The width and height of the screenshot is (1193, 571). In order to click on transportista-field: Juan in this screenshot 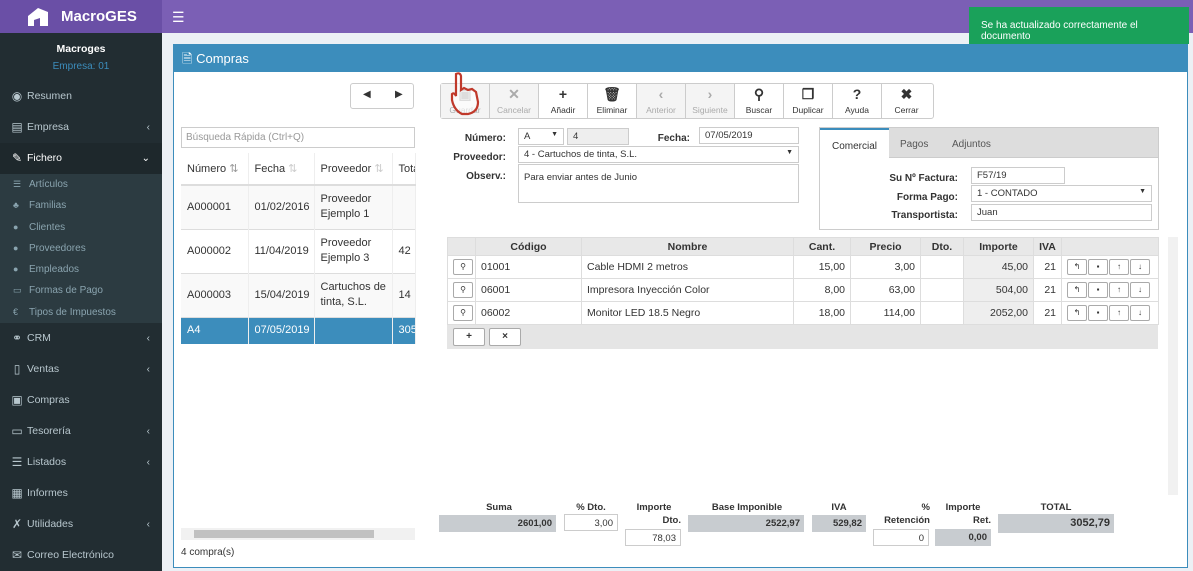, I will do `click(1061, 212)`.